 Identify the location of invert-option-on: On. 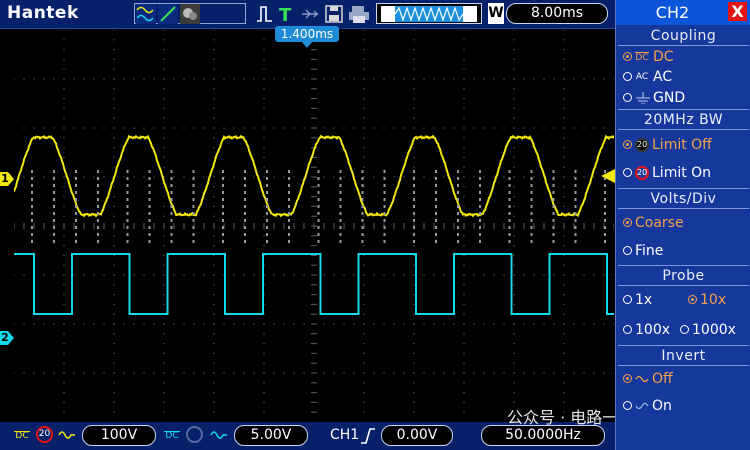
(647, 406).